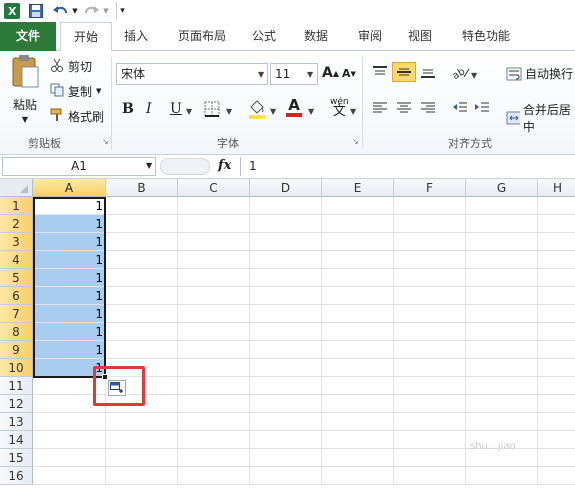 The height and width of the screenshot is (492, 575). I want to click on cell-c14, so click(214, 440).